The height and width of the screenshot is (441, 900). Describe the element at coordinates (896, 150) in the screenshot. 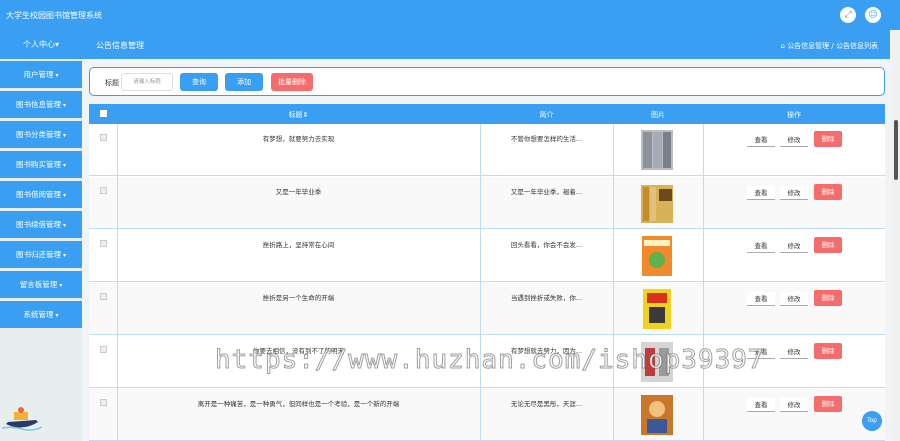

I see `scrollbar-thumb` at that location.